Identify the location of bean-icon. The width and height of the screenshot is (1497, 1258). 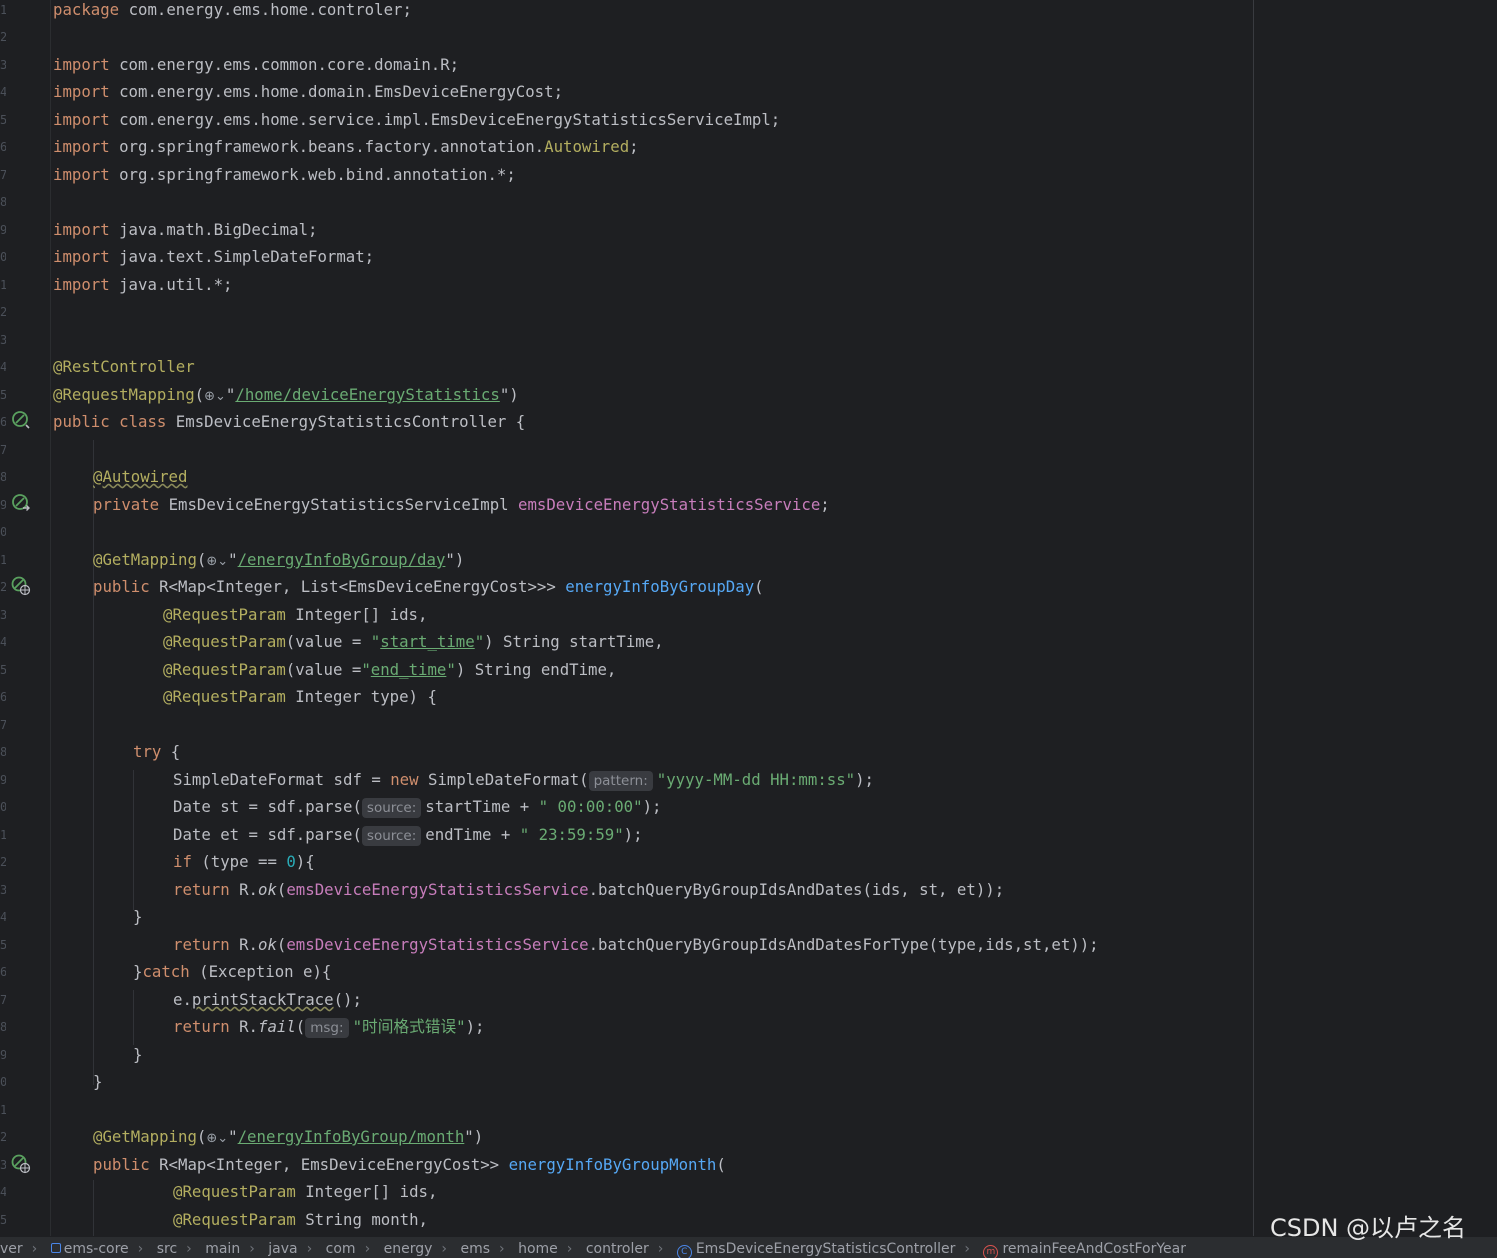
(21, 420).